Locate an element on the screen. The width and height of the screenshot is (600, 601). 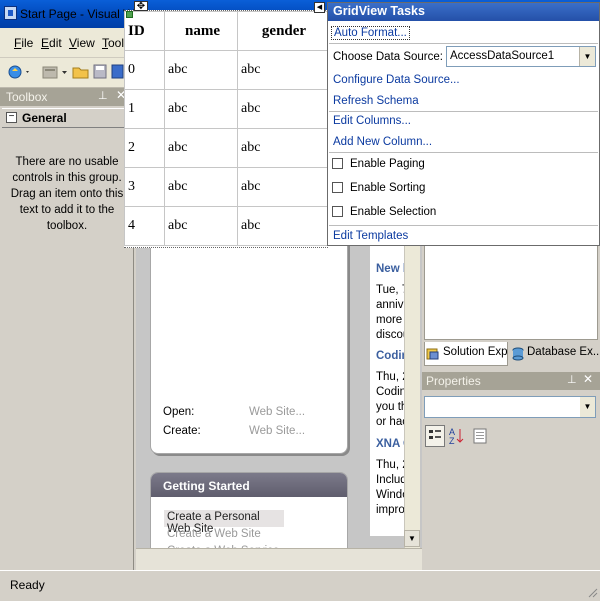
news-text: discou is located at coordinates (390, 335).